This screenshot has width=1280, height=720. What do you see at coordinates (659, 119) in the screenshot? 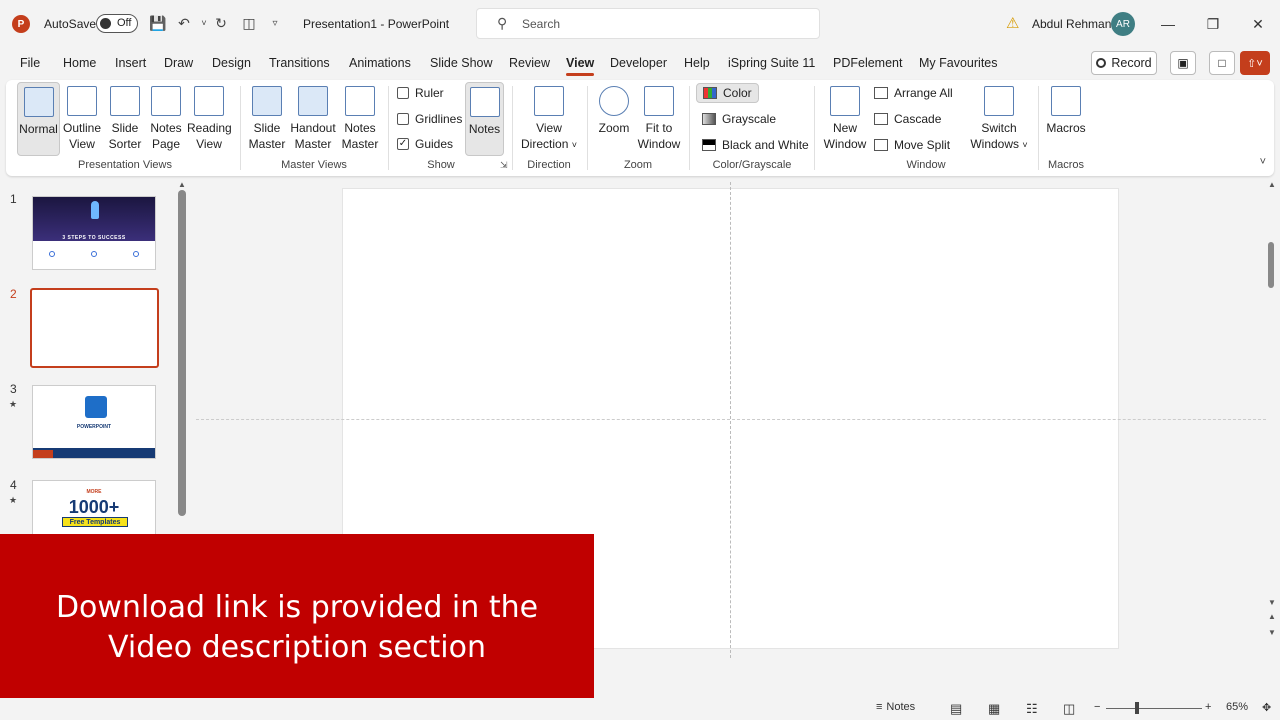
I see `fit-to-window-button: Fit to Window` at bounding box center [659, 119].